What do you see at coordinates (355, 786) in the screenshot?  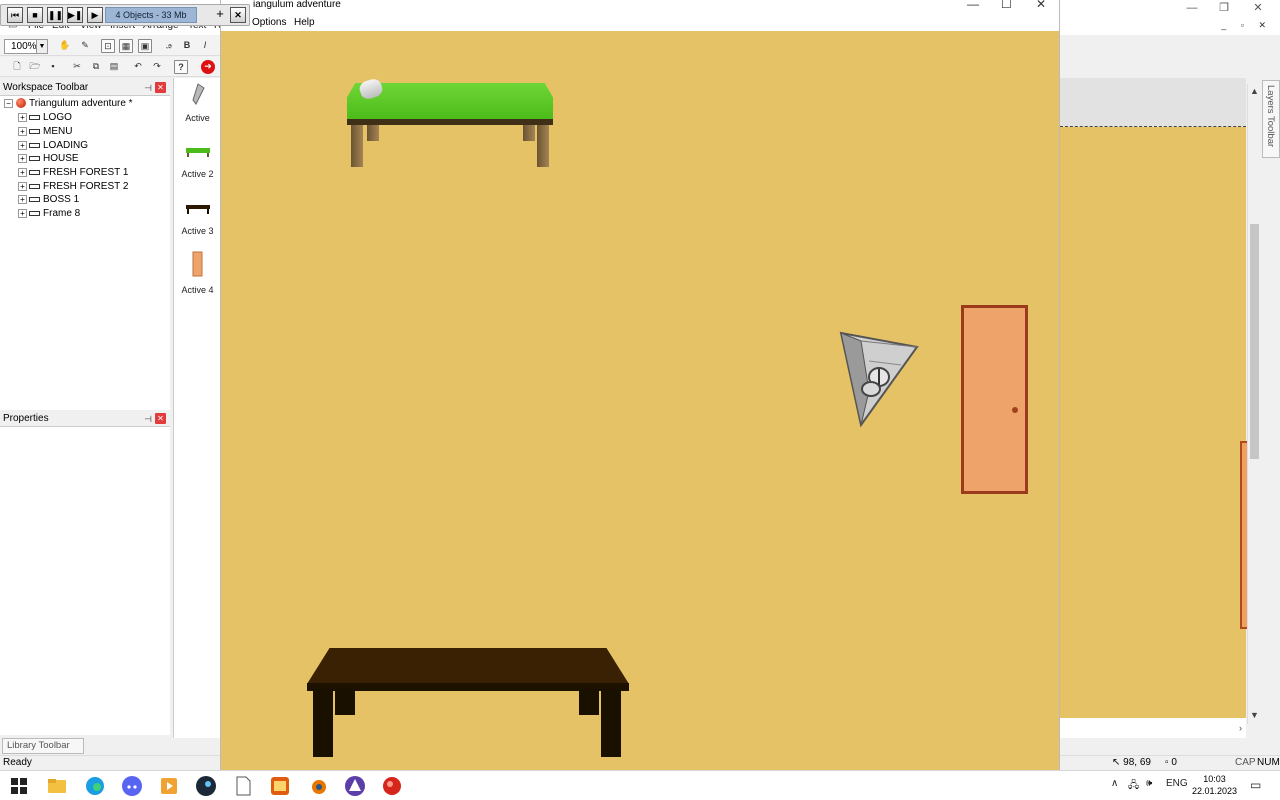 I see `launcher-icon` at bounding box center [355, 786].